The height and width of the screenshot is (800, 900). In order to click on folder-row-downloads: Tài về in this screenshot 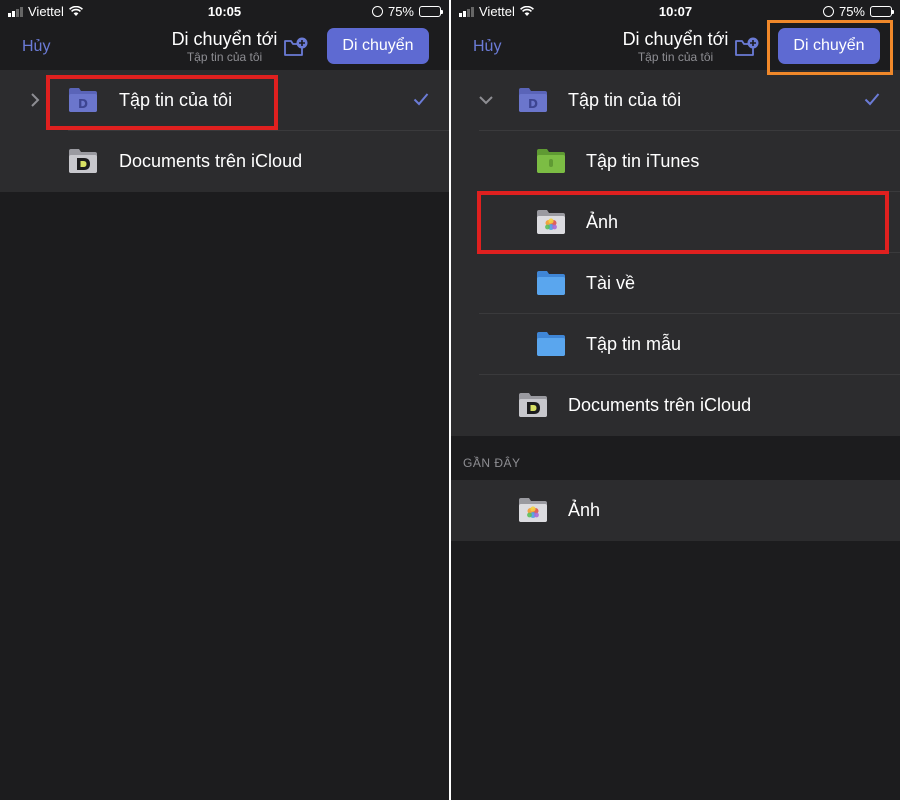, I will do `click(675, 283)`.